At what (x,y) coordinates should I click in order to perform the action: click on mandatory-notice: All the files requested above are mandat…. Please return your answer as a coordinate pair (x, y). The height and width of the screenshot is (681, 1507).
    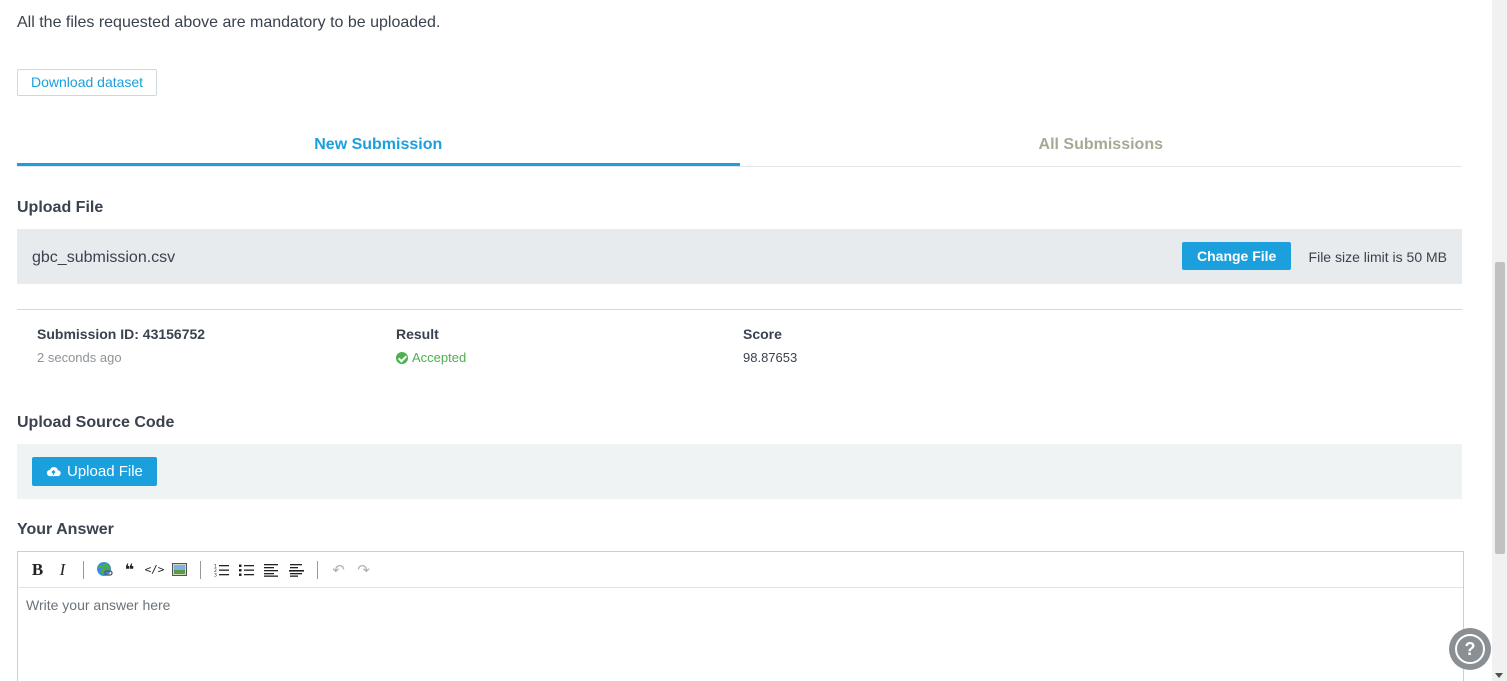
    Looking at the image, I should click on (229, 22).